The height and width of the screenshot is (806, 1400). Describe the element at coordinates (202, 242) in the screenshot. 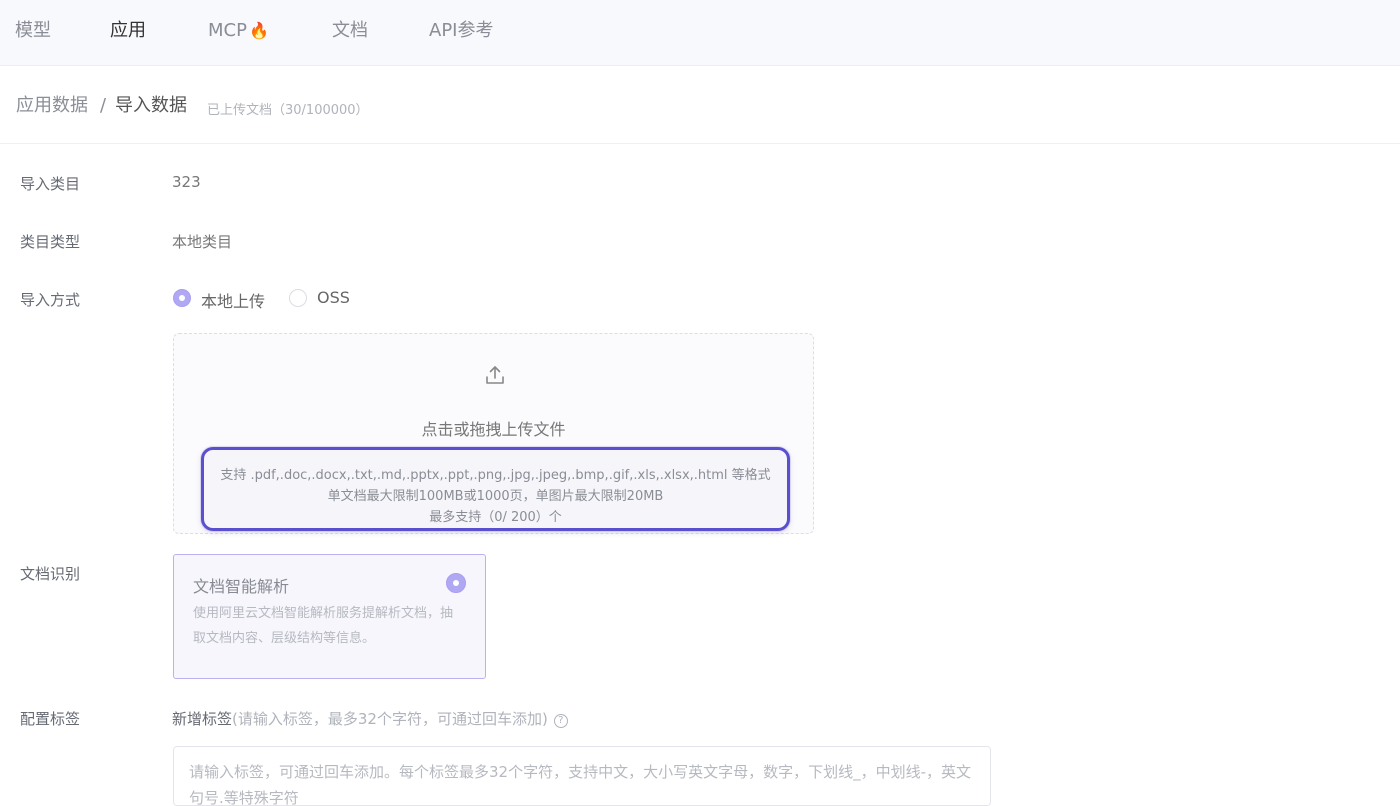

I see `category-type-value: 本地类目` at that location.